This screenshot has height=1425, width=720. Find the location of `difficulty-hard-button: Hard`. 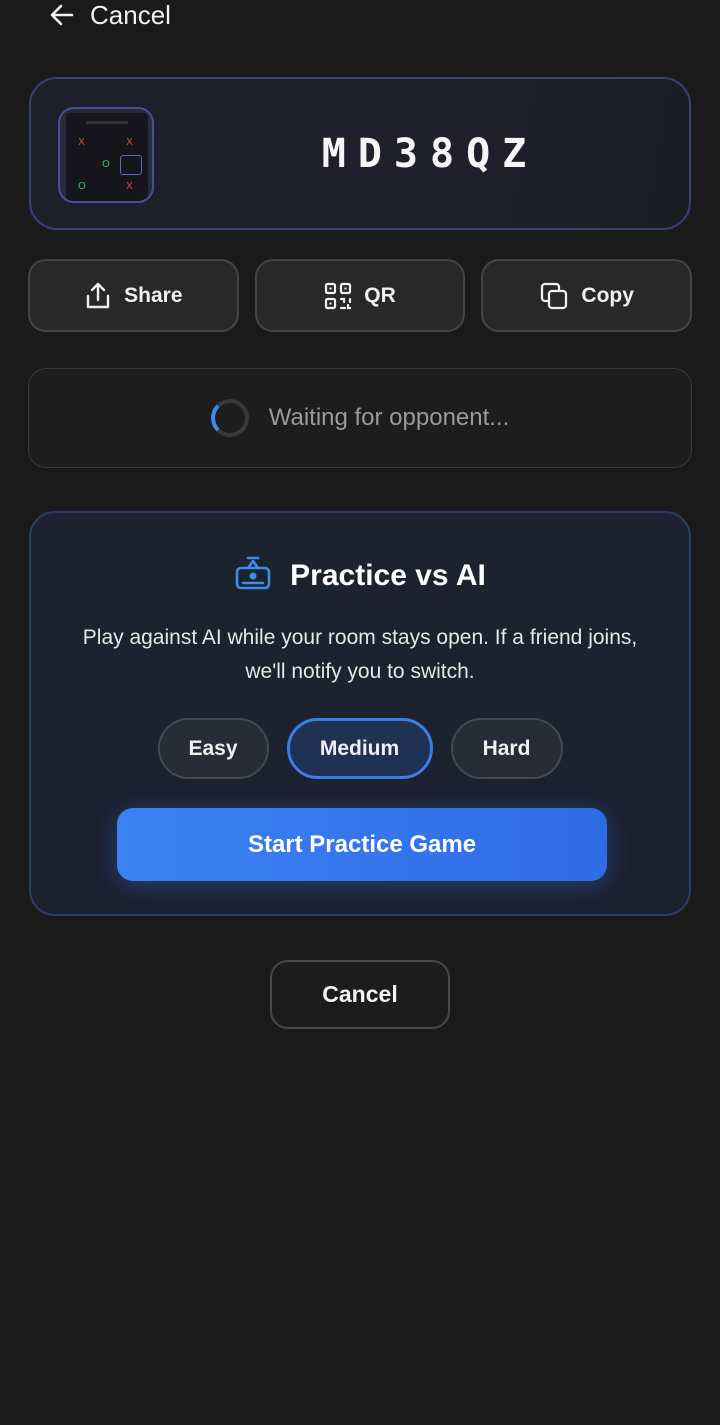

difficulty-hard-button: Hard is located at coordinates (506, 748).